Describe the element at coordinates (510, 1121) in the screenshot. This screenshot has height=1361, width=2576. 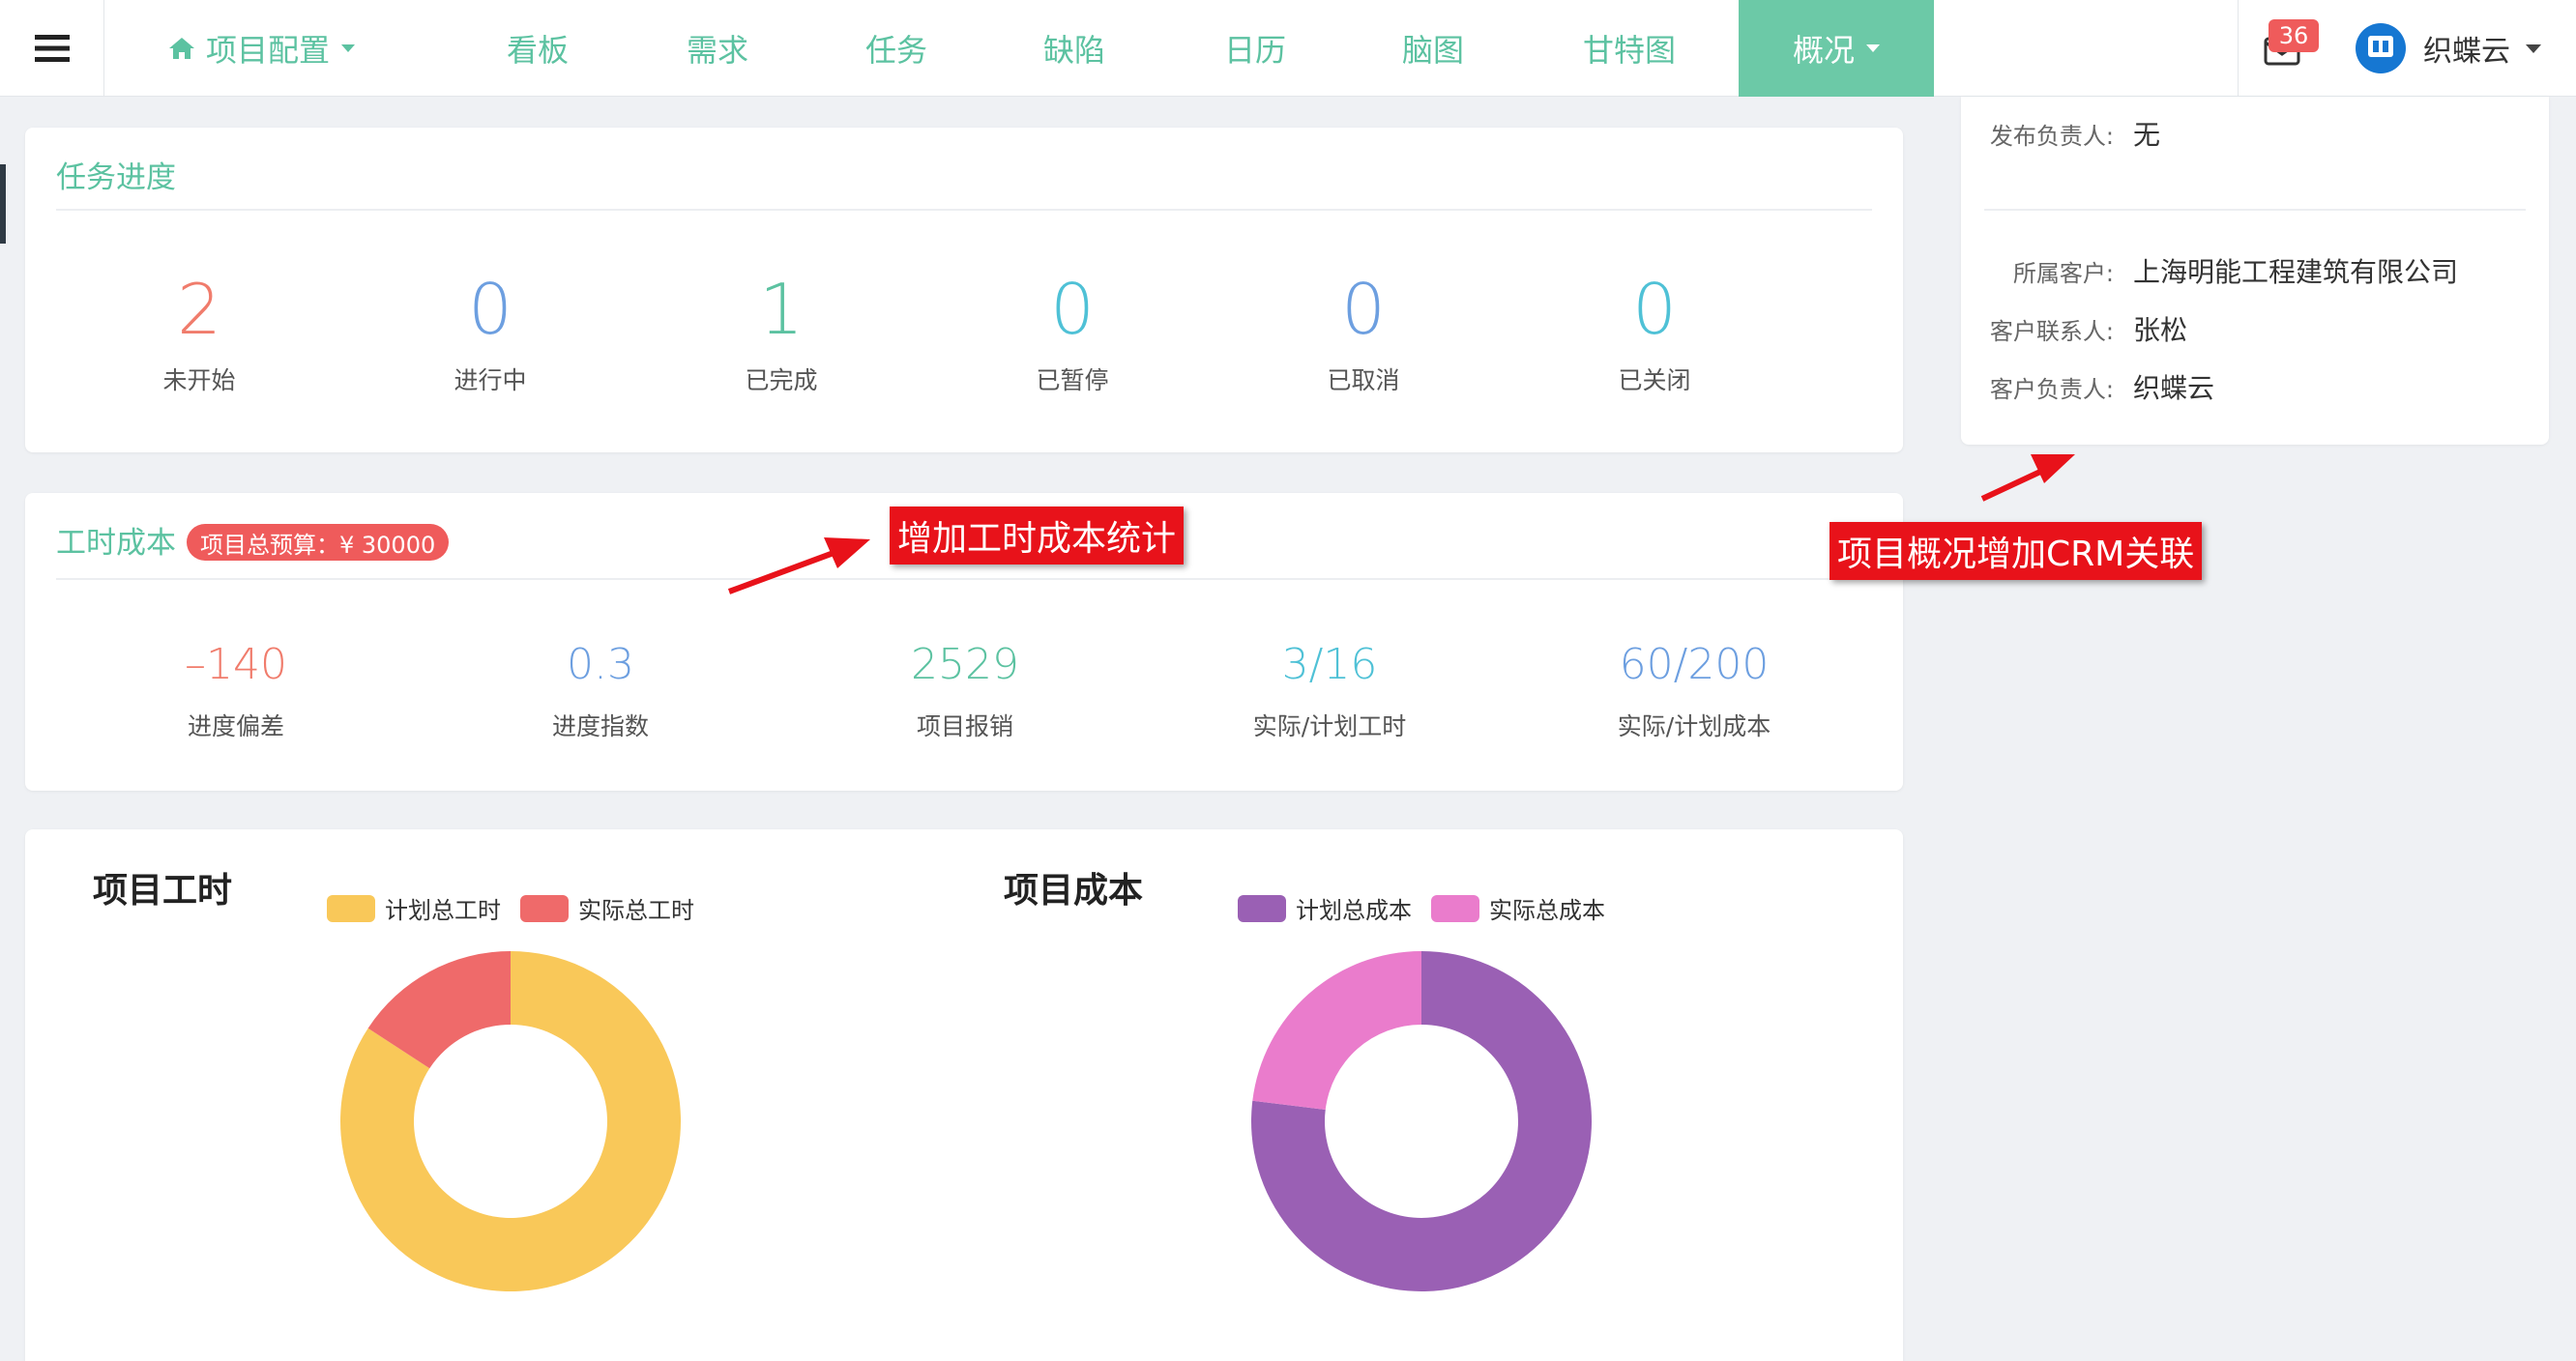
I see `donut-chart-hours` at that location.